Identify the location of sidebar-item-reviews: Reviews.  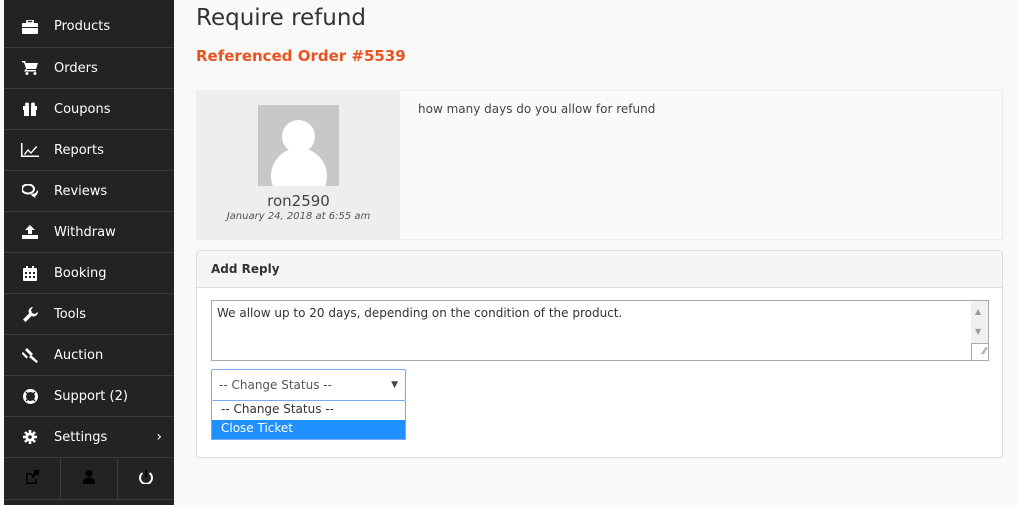
(89, 191).